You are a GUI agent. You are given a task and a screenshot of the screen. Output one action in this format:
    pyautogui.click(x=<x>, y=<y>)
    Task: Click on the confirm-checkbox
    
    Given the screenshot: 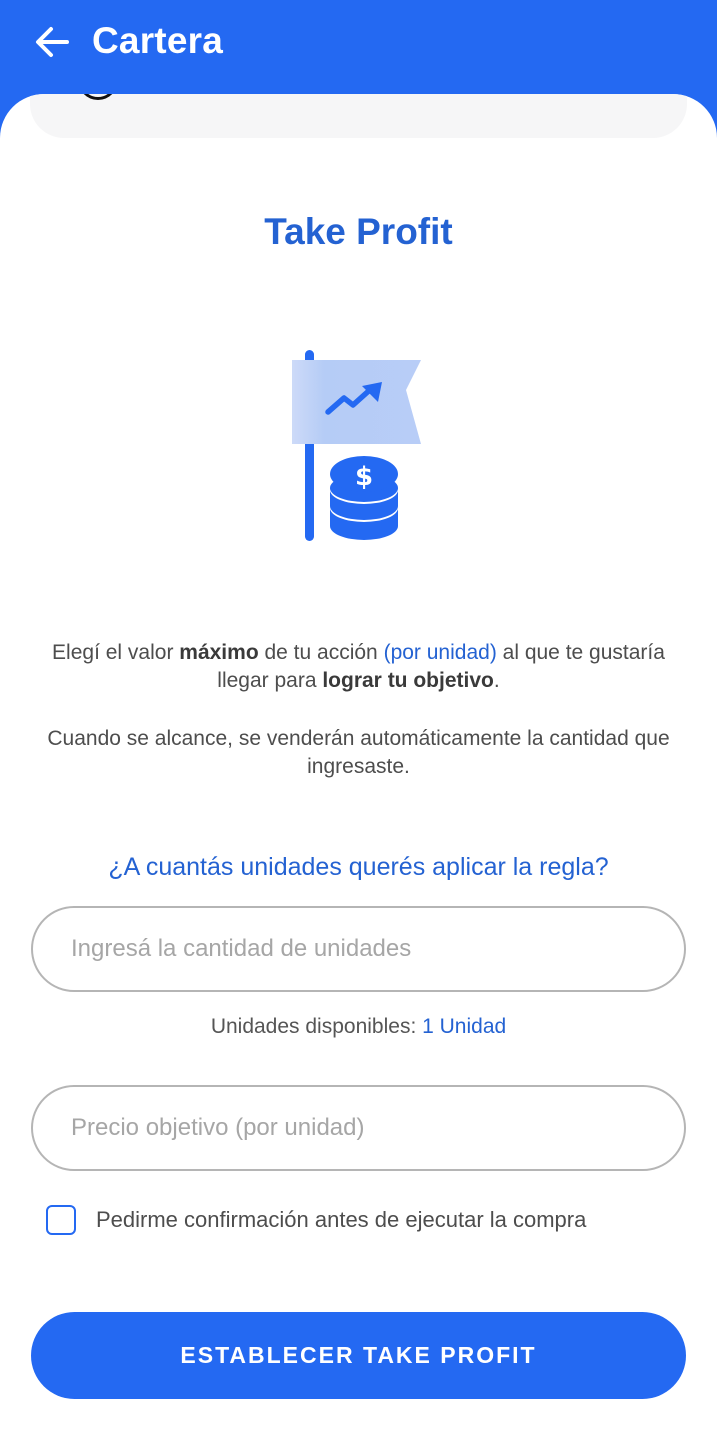 What is the action you would take?
    pyautogui.click(x=61, y=1220)
    